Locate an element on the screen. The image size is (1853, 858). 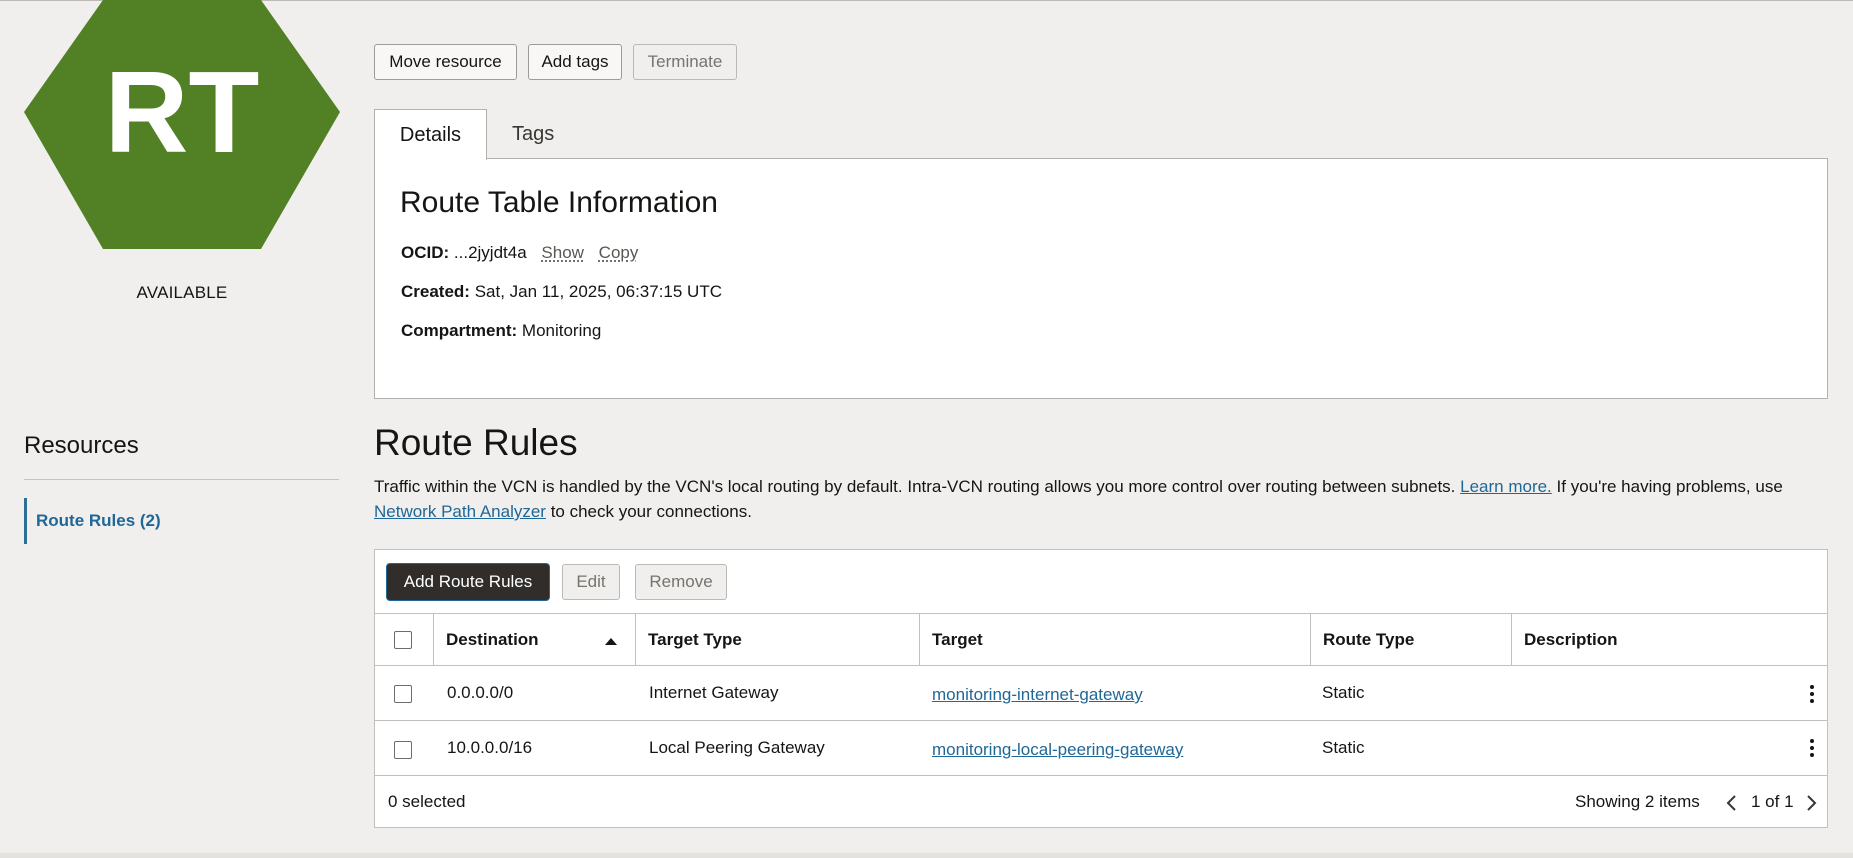
terminate-button: Terminate is located at coordinates (685, 62).